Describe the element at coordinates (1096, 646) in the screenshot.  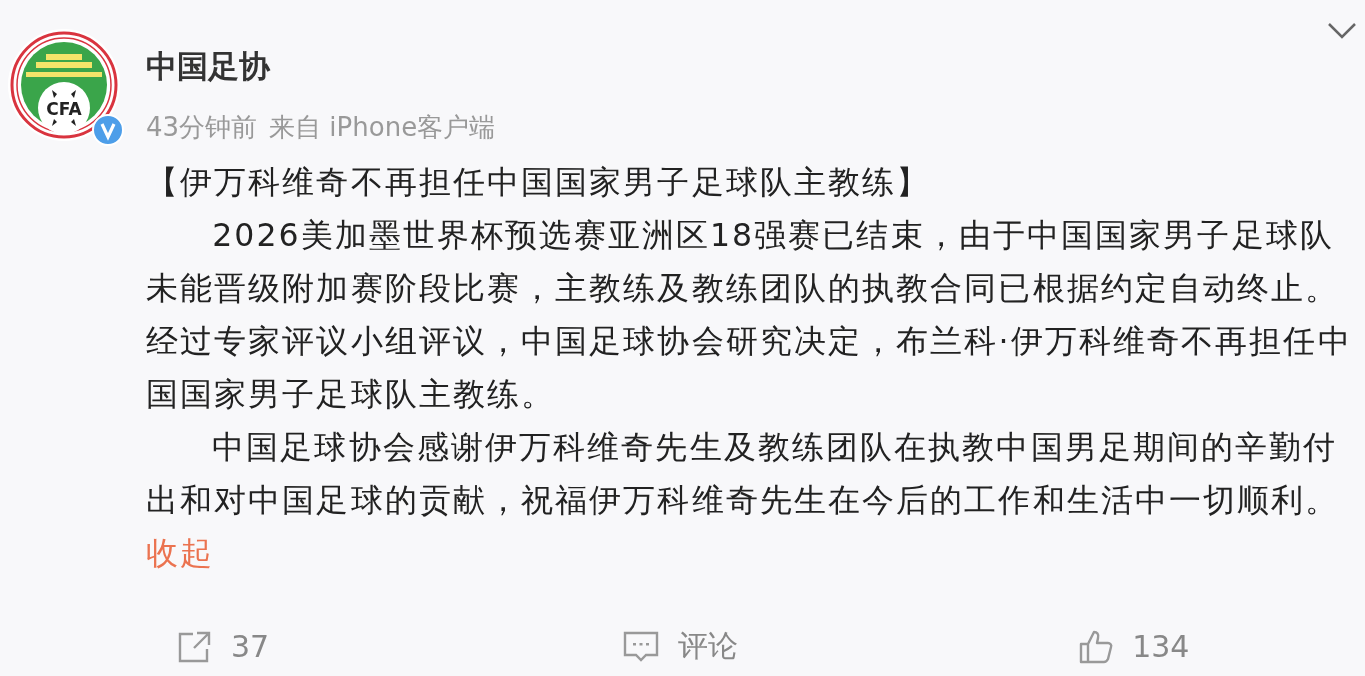
I see `thumbs-up-icon` at that location.